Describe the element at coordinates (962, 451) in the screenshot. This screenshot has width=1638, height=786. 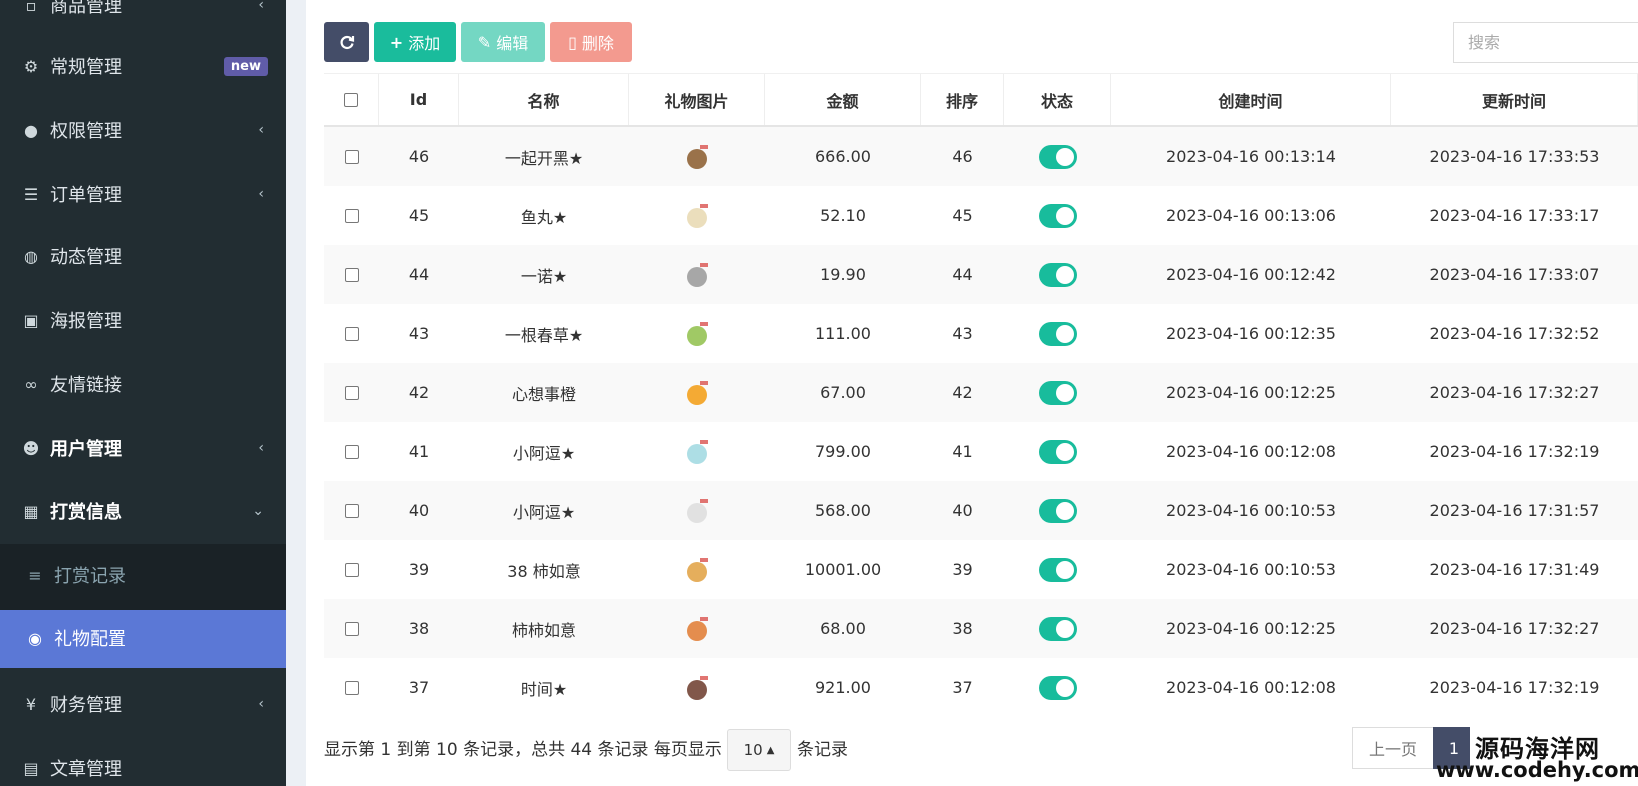
I see `cell-sort: 41` at that location.